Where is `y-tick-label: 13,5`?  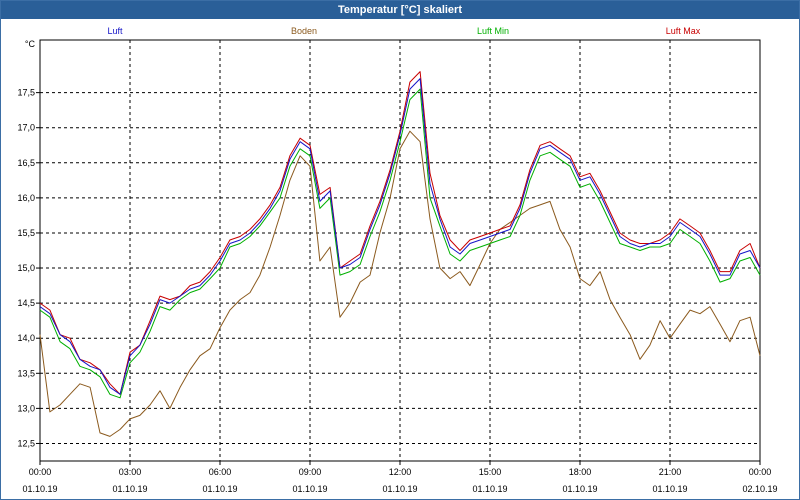 y-tick-label: 13,5 is located at coordinates (26, 373).